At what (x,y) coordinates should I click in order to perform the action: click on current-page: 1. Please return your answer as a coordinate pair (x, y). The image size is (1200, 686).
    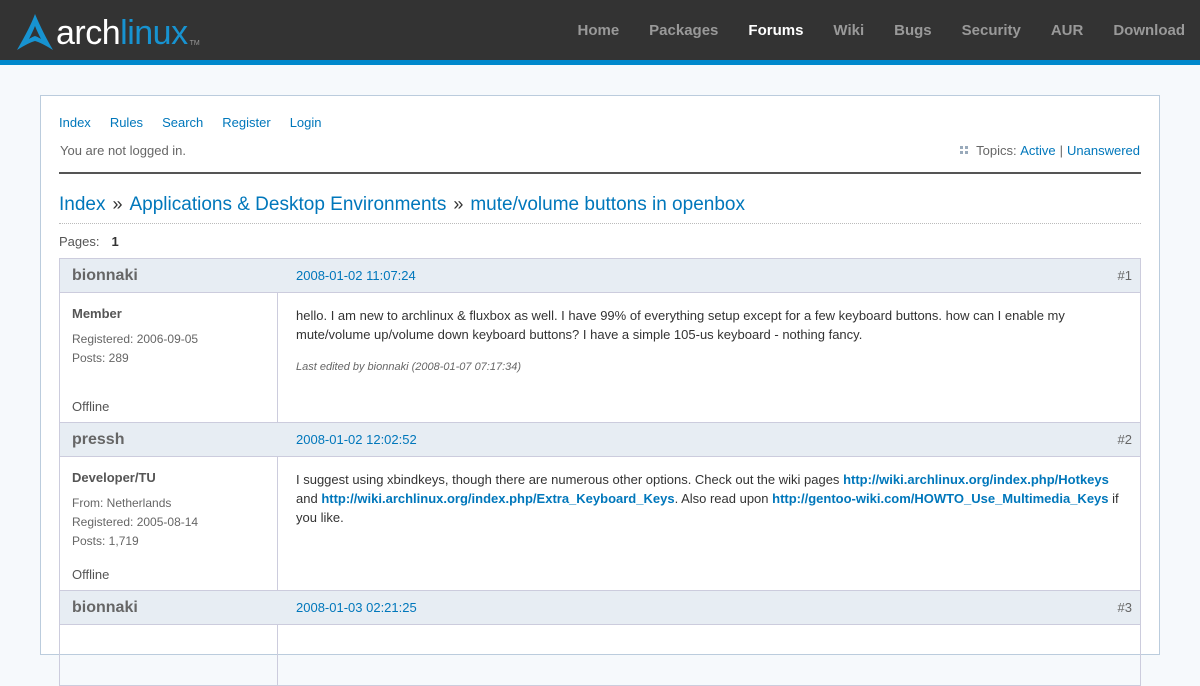
    Looking at the image, I should click on (115, 241).